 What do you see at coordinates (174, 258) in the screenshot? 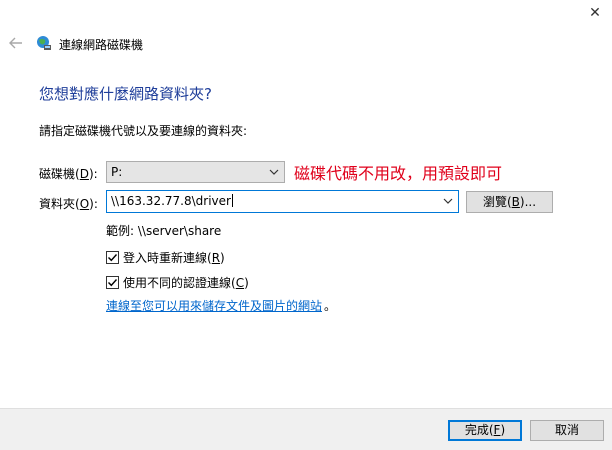
I see `reconnect-label: 登入時重新連線(R)` at bounding box center [174, 258].